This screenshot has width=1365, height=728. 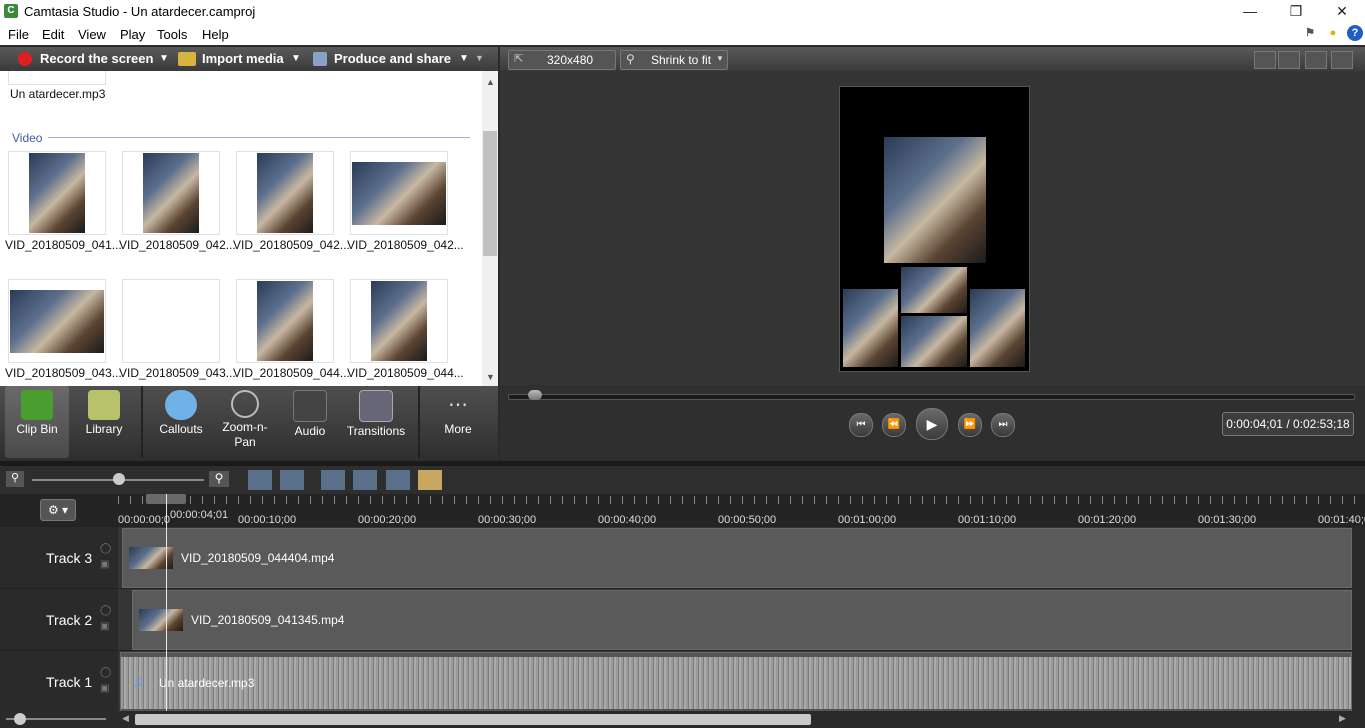 I want to click on ruler-tick-label: 00:00:20;00, so click(x=387, y=520).